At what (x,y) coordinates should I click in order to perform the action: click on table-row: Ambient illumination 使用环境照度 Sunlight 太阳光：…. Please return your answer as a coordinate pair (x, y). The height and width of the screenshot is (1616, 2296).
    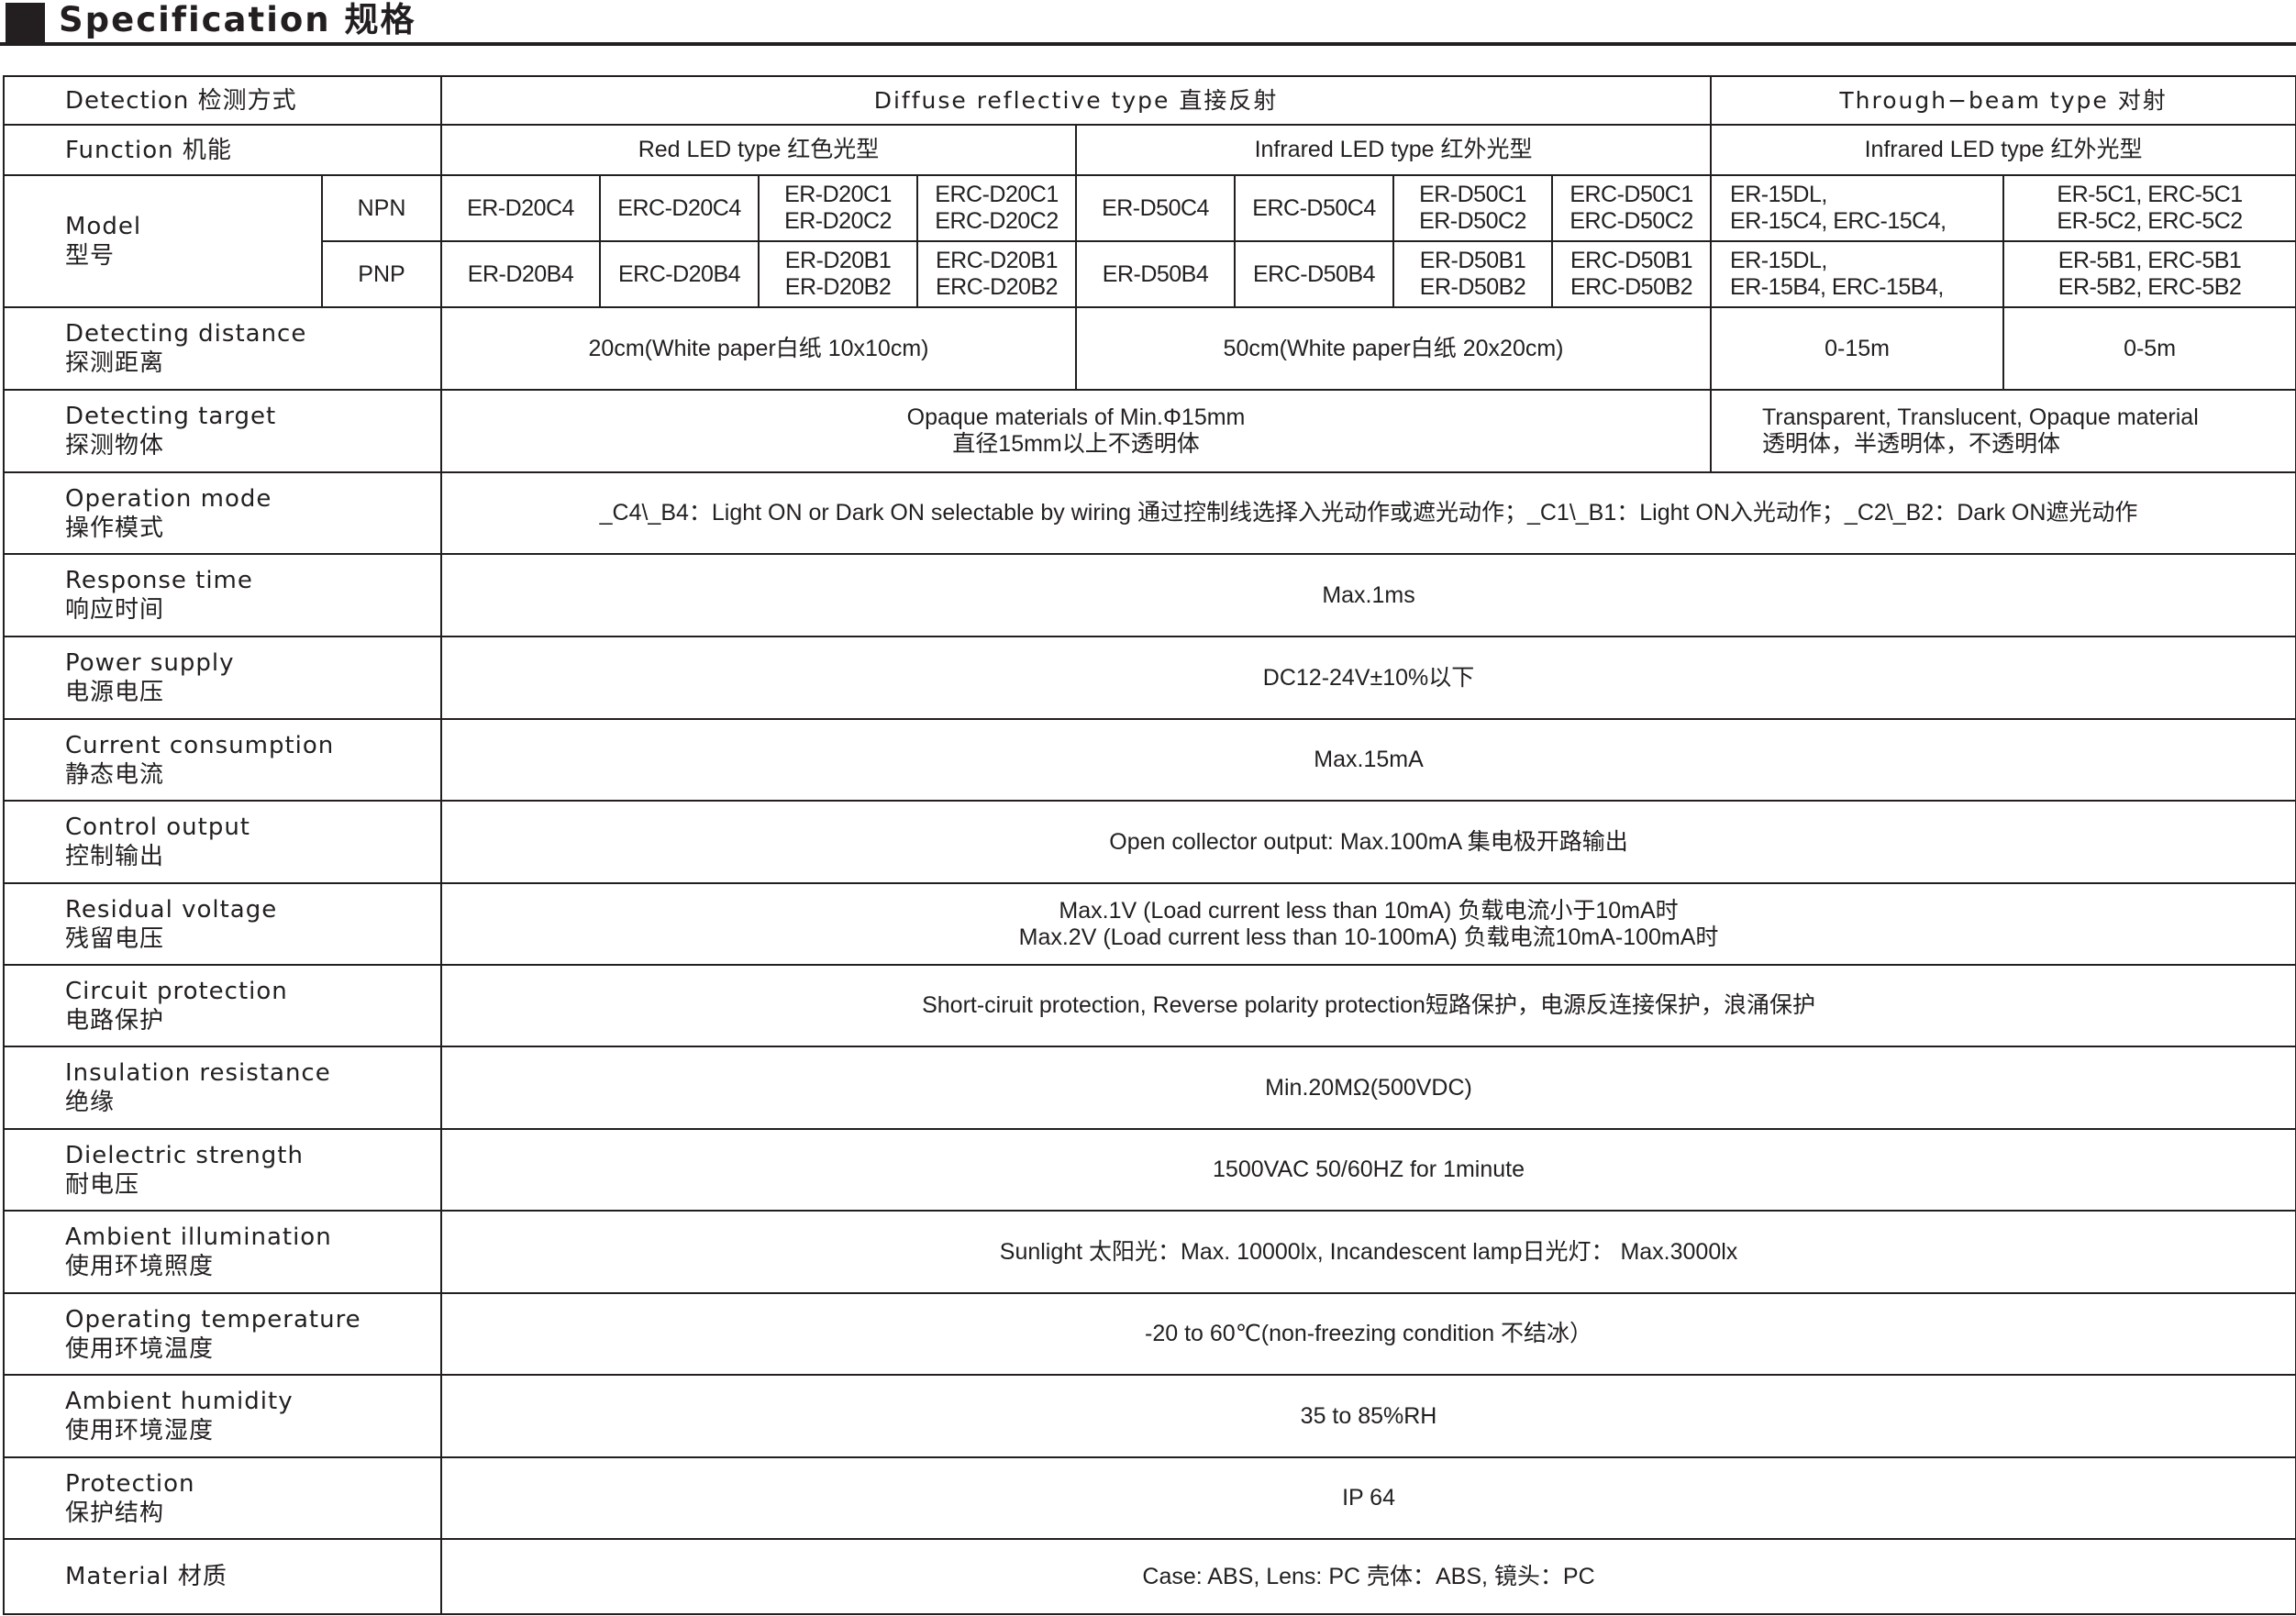
    Looking at the image, I should click on (1149, 1252).